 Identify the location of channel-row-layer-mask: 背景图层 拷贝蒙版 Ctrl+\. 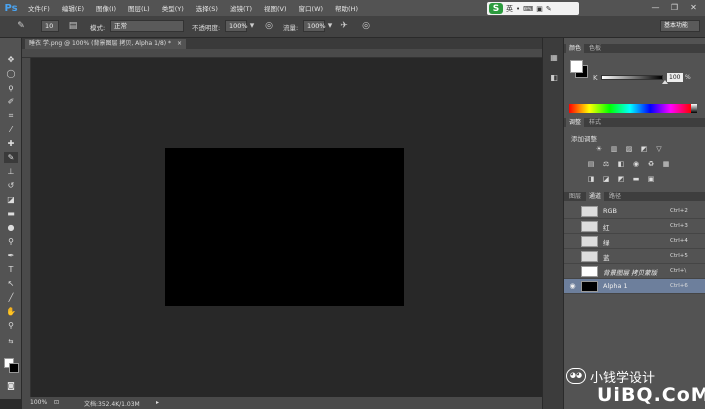
(634, 271).